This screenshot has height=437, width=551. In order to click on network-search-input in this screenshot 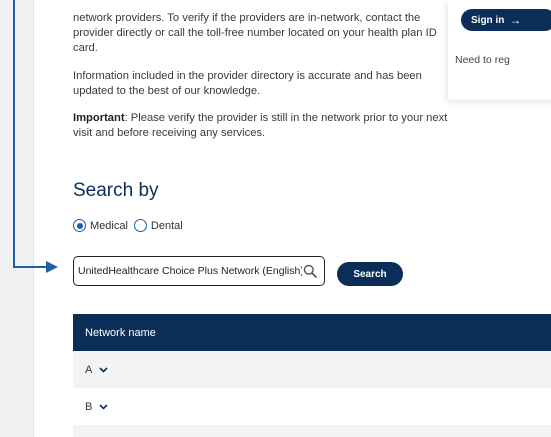, I will do `click(190, 271)`.